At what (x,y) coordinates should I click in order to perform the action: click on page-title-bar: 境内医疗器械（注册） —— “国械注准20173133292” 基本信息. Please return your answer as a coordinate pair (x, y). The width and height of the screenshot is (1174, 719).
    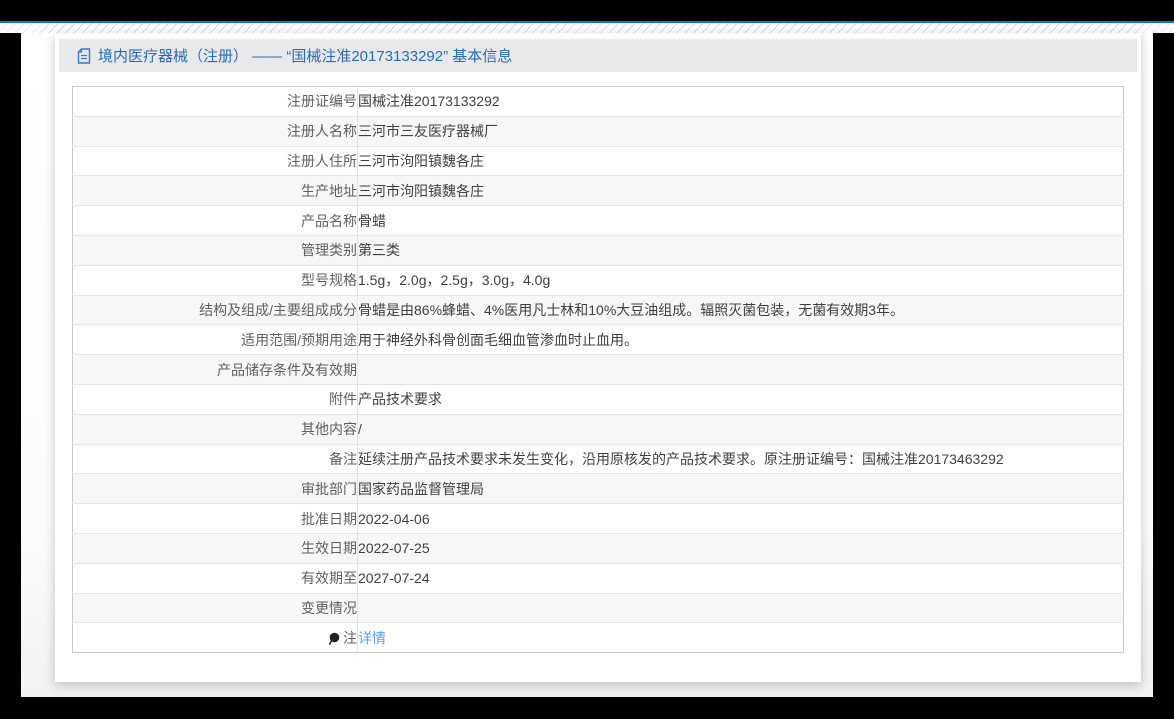
    Looking at the image, I should click on (598, 55).